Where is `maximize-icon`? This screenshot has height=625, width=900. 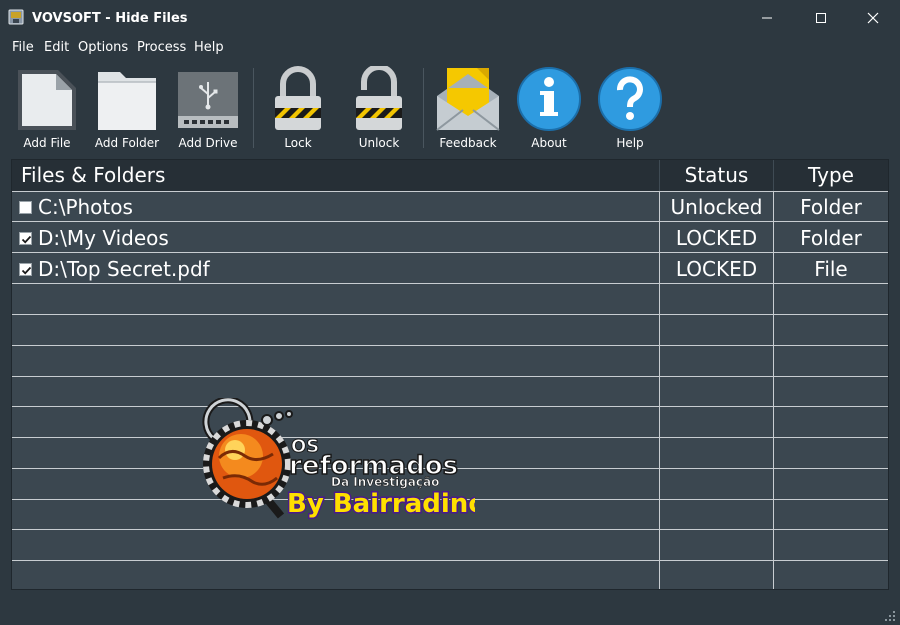
maximize-icon is located at coordinates (821, 18).